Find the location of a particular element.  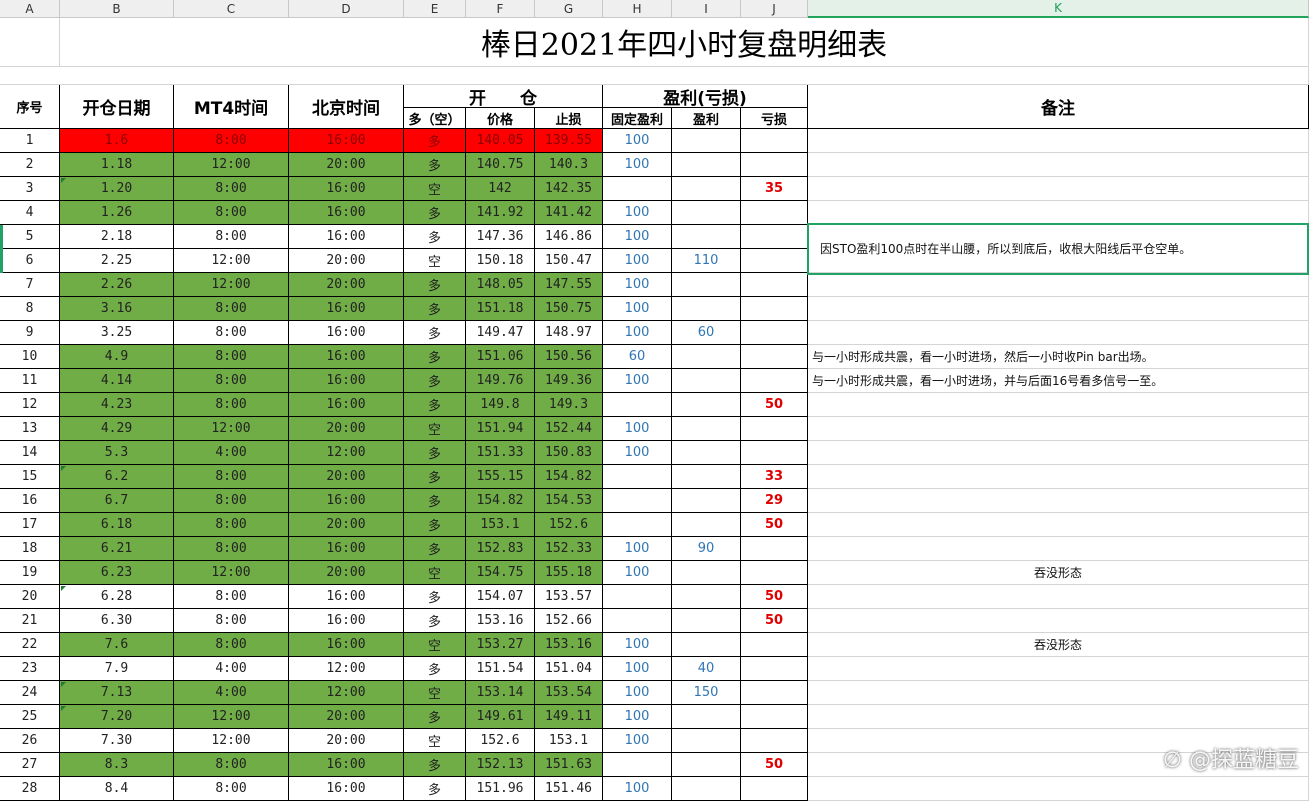

cell-bj: 12:00 is located at coordinates (346, 693).